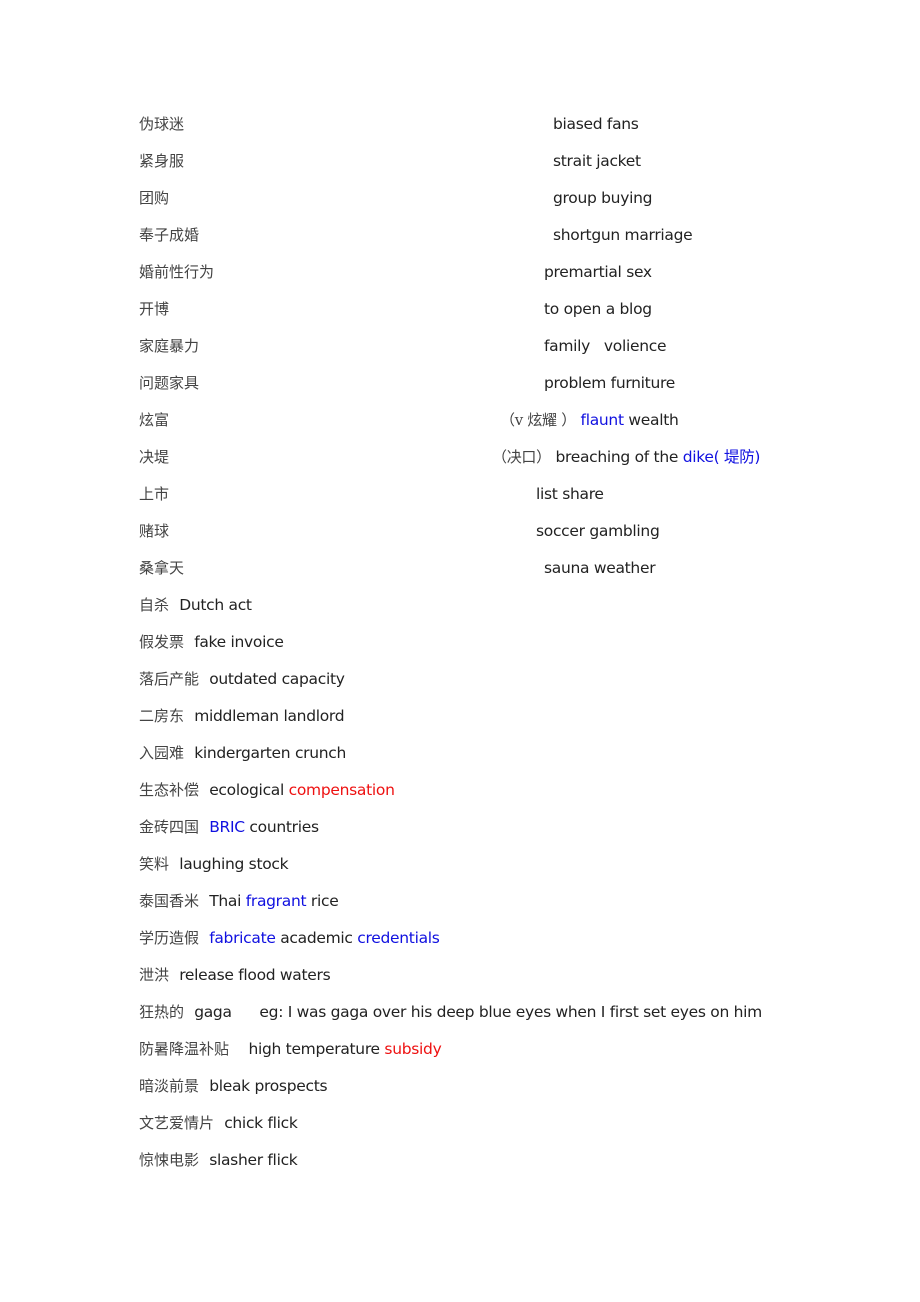  I want to click on chinese-term: 团购, so click(154, 198).